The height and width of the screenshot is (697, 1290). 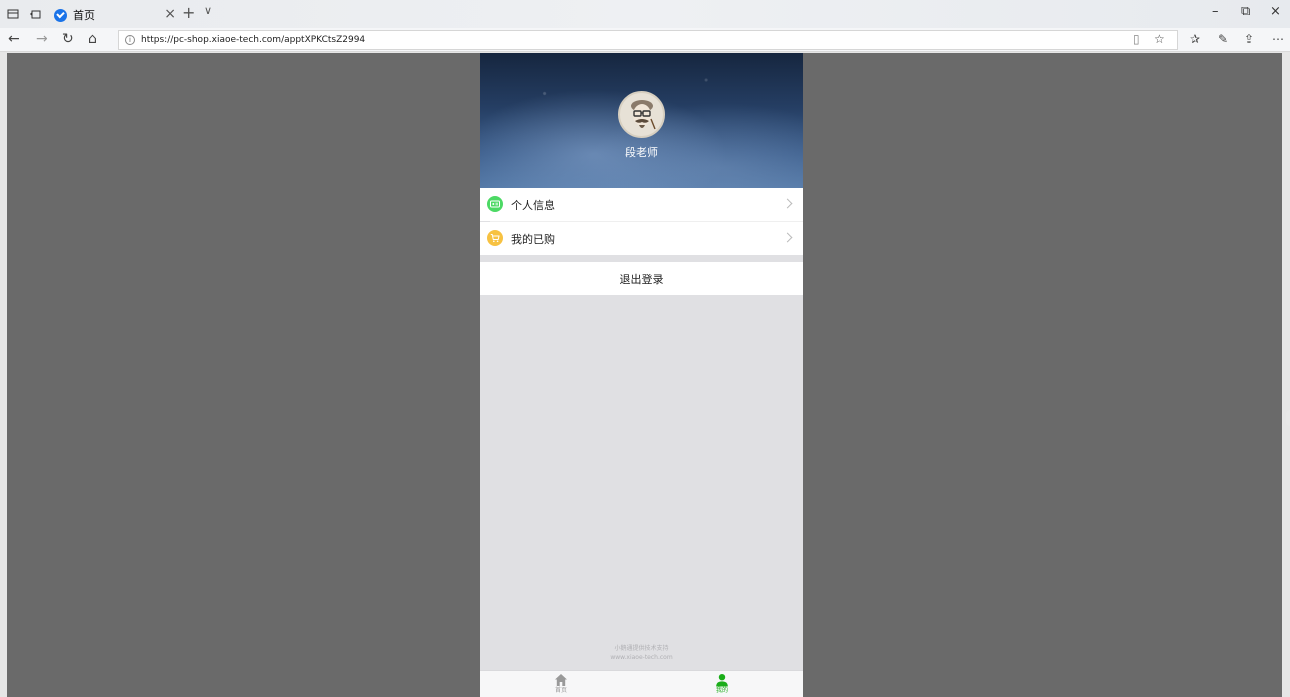 What do you see at coordinates (208, 10) in the screenshot?
I see `tab-dropdown-icon: ∨` at bounding box center [208, 10].